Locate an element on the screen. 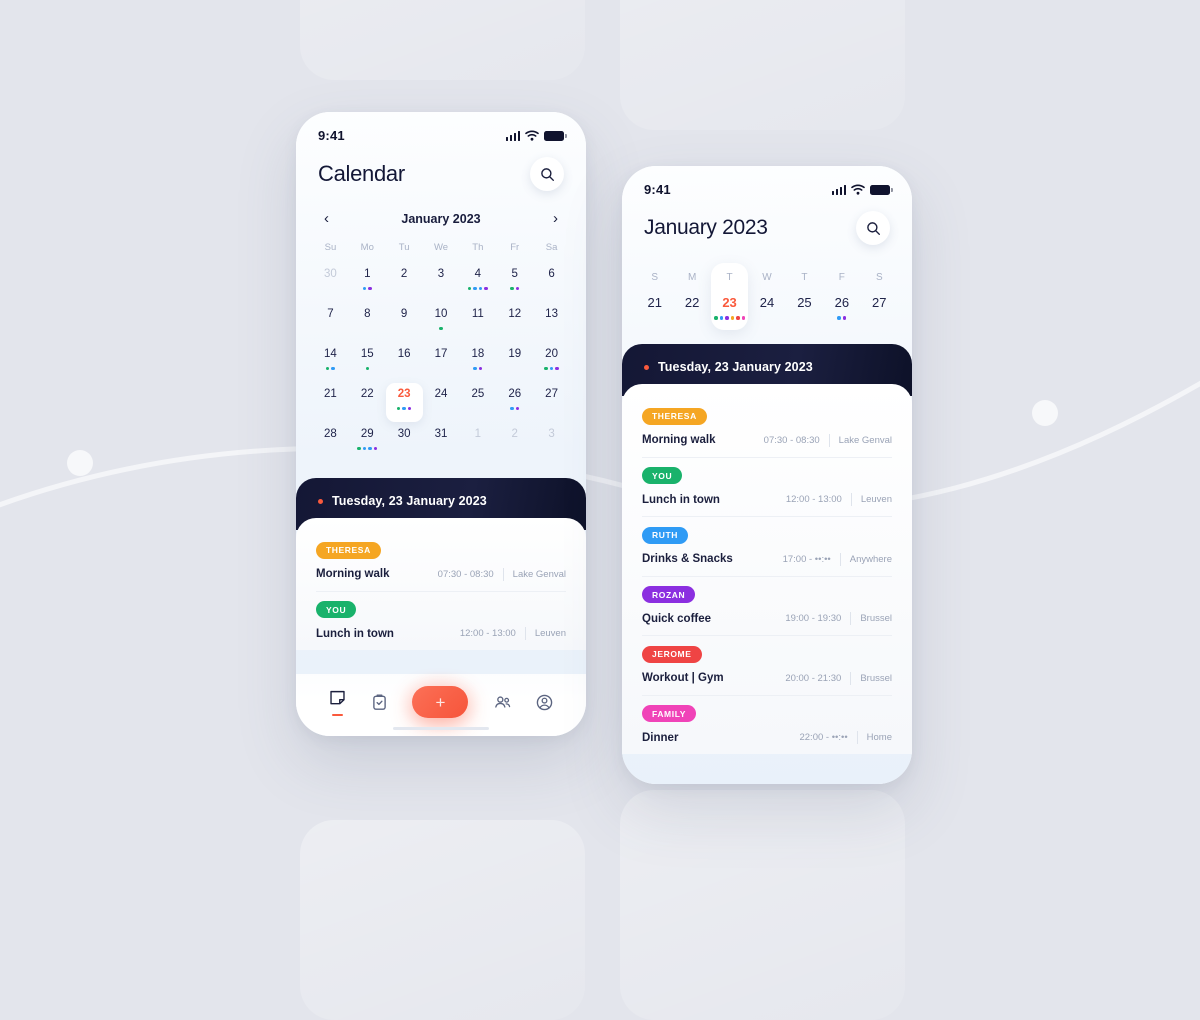 This screenshot has height=1020, width=1200. weekday-label: M is located at coordinates (692, 277).